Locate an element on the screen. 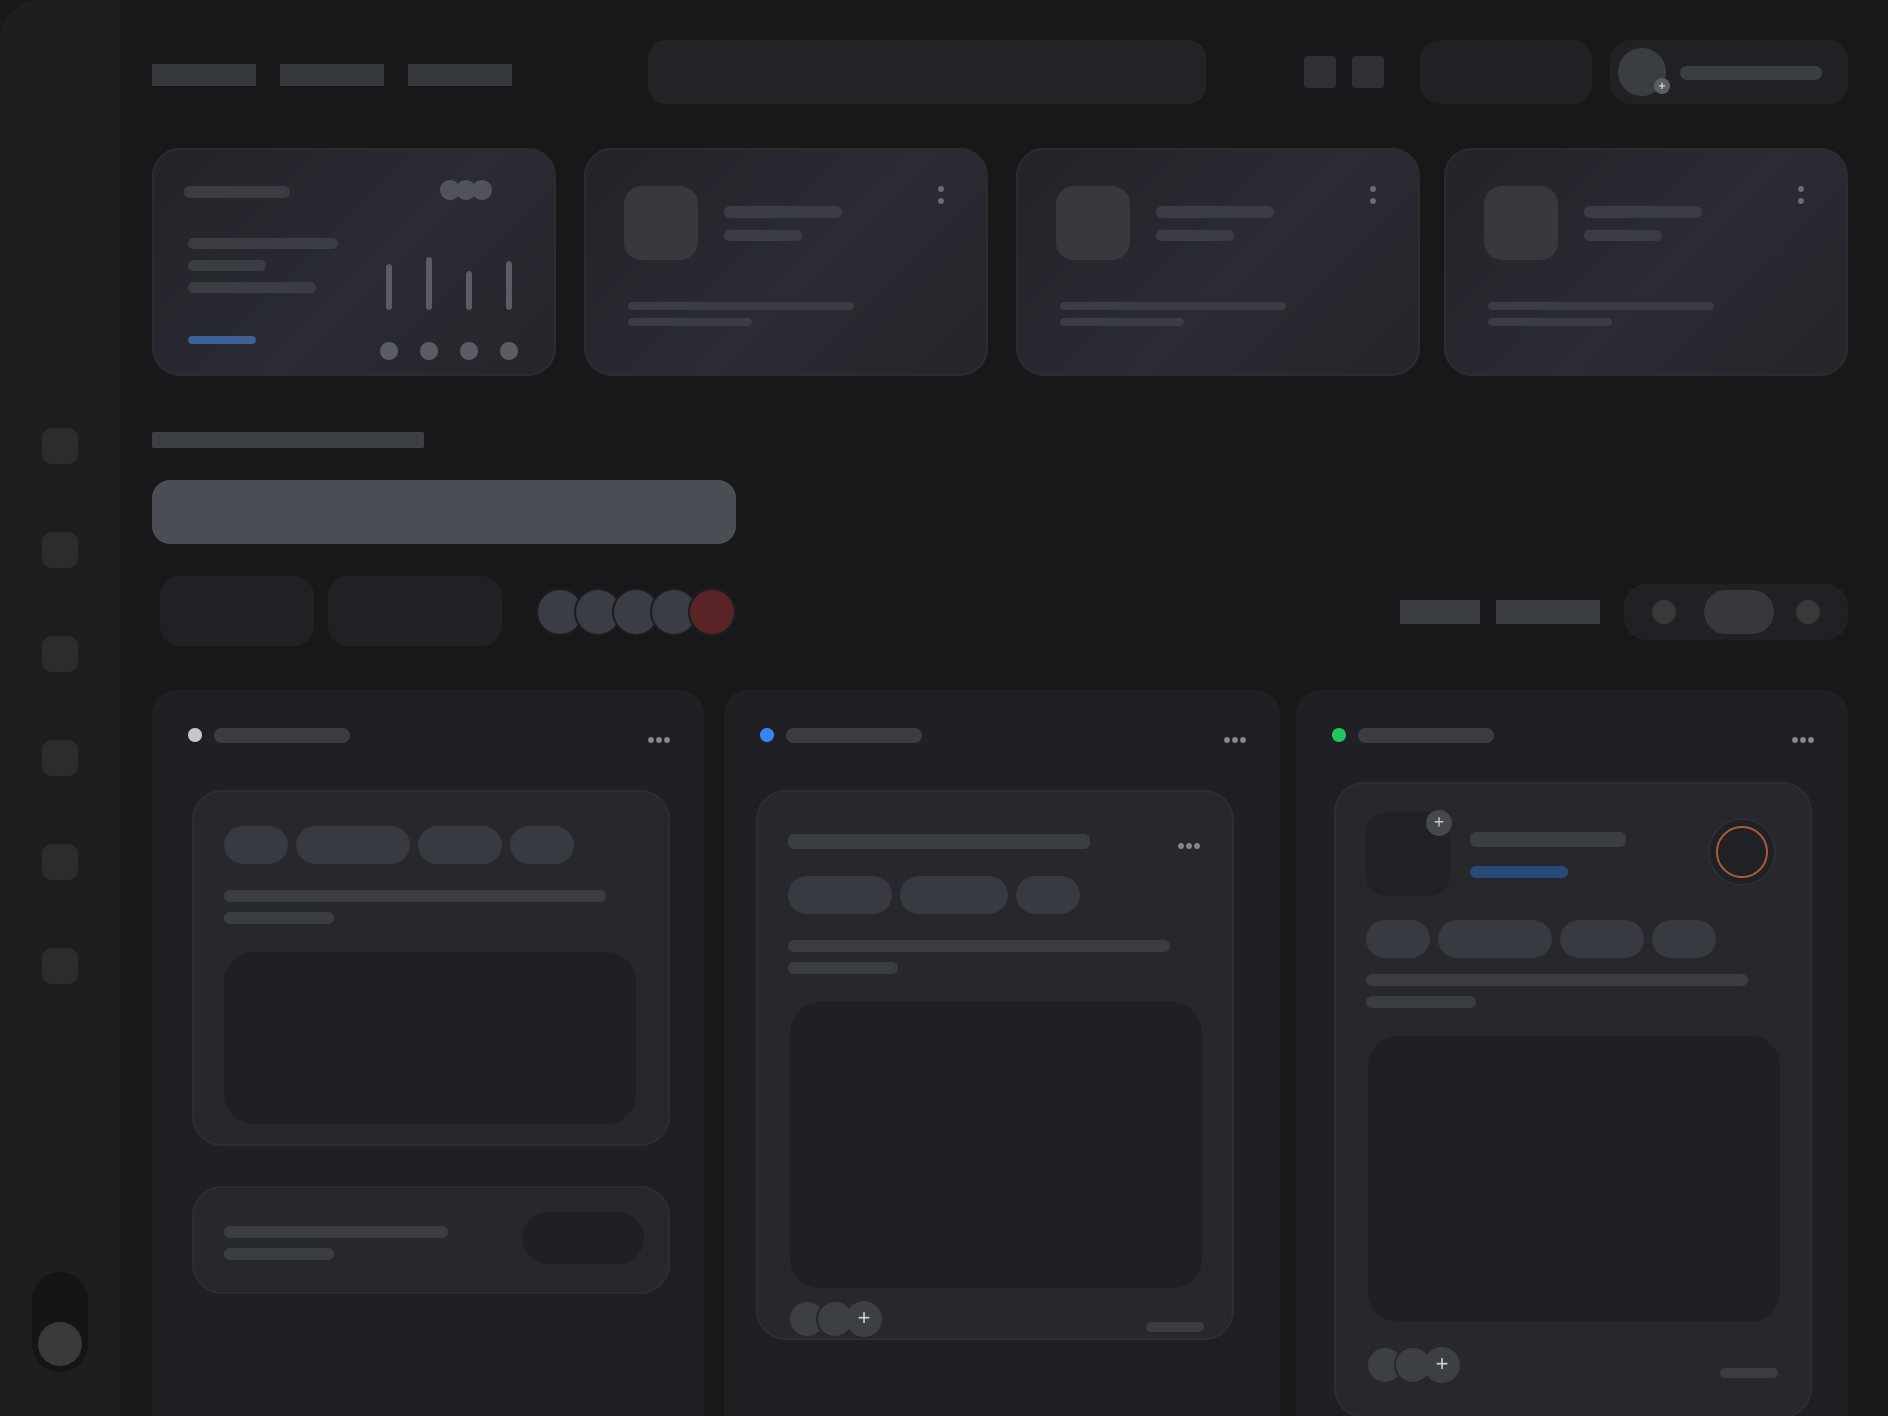  section-banner is located at coordinates (444, 512).